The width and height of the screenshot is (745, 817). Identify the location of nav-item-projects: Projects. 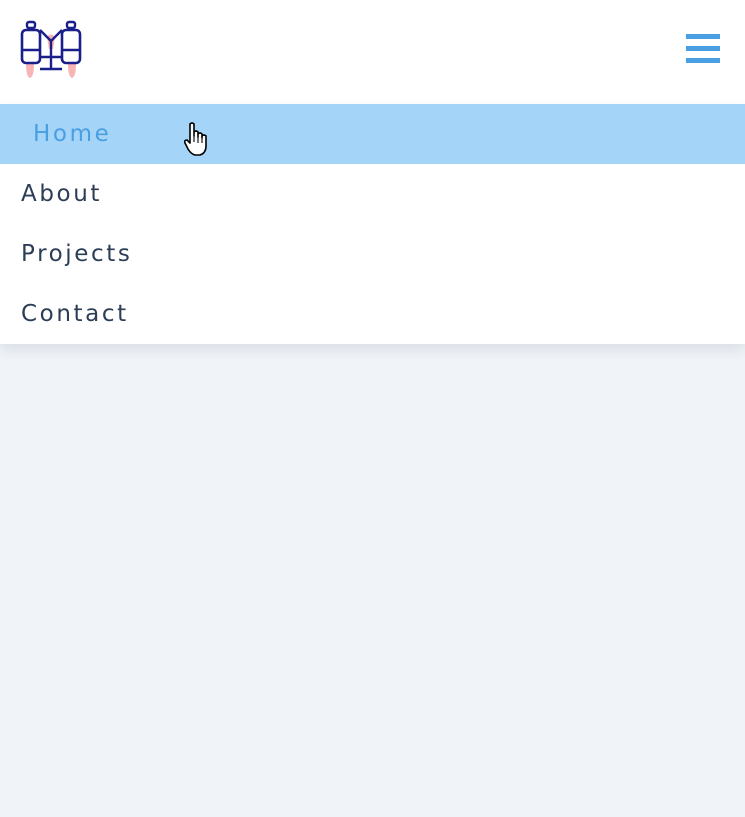
(372, 254).